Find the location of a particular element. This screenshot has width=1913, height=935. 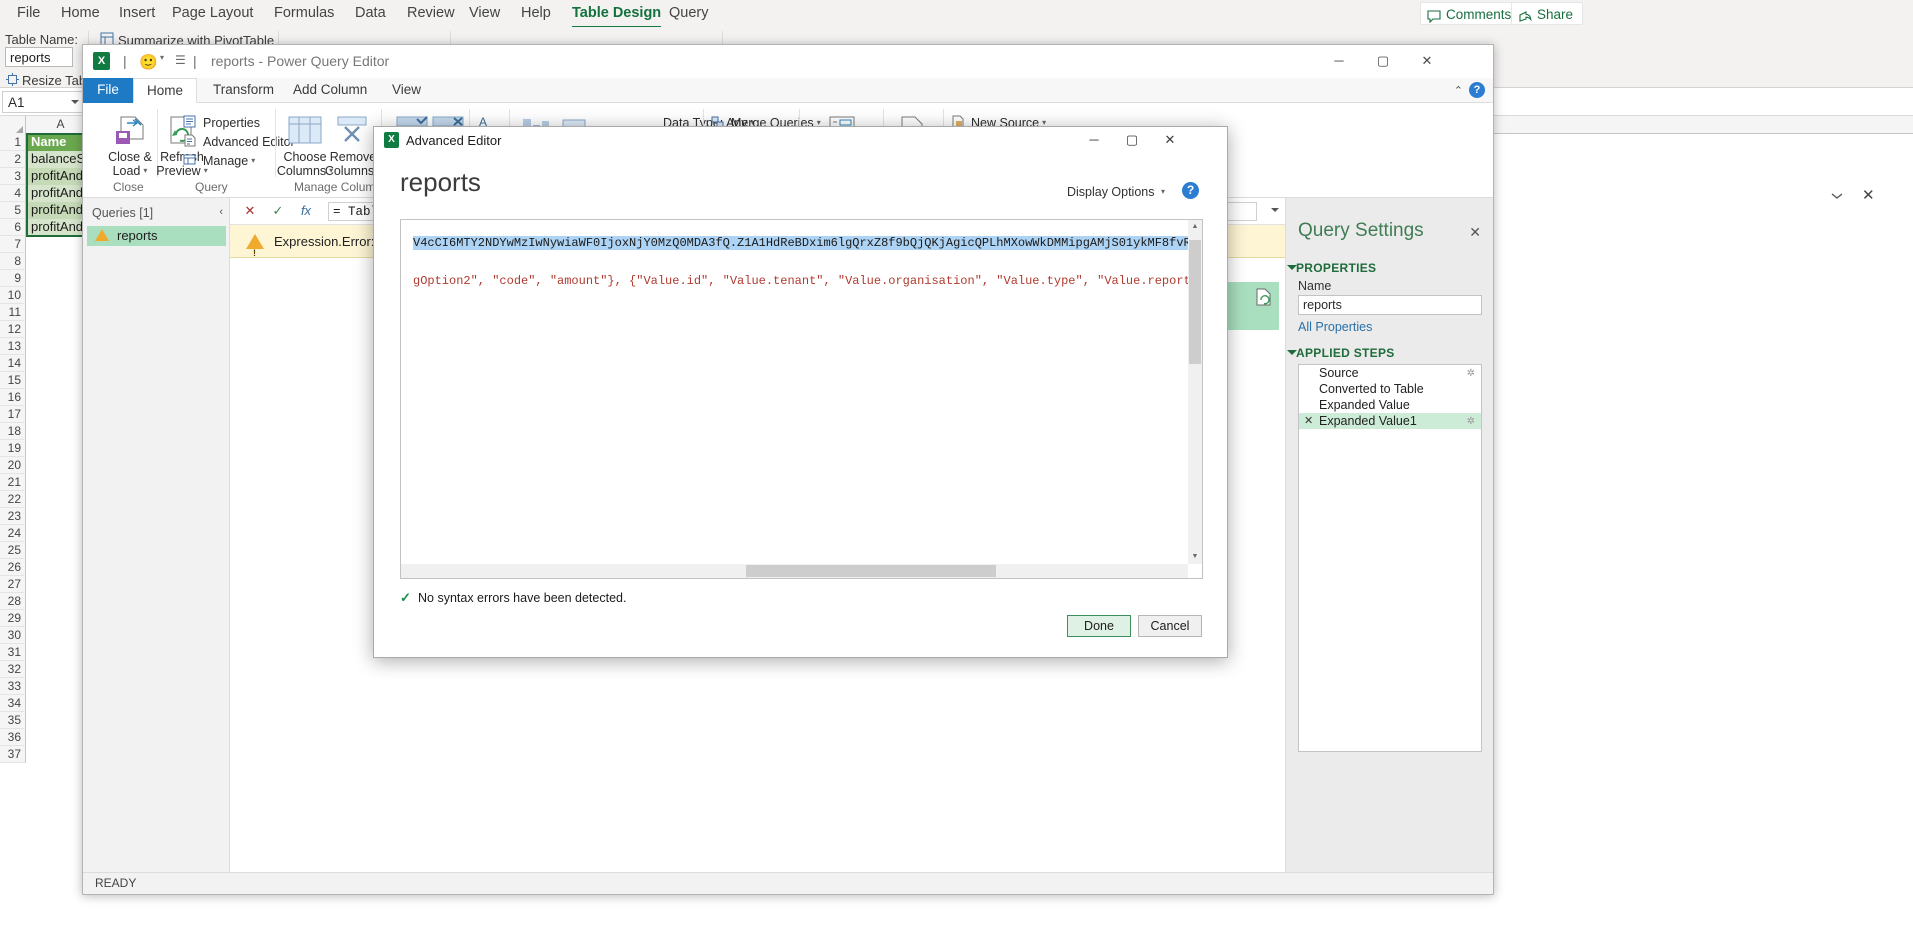

vertical-scrollbar-thumb is located at coordinates (1195, 302).